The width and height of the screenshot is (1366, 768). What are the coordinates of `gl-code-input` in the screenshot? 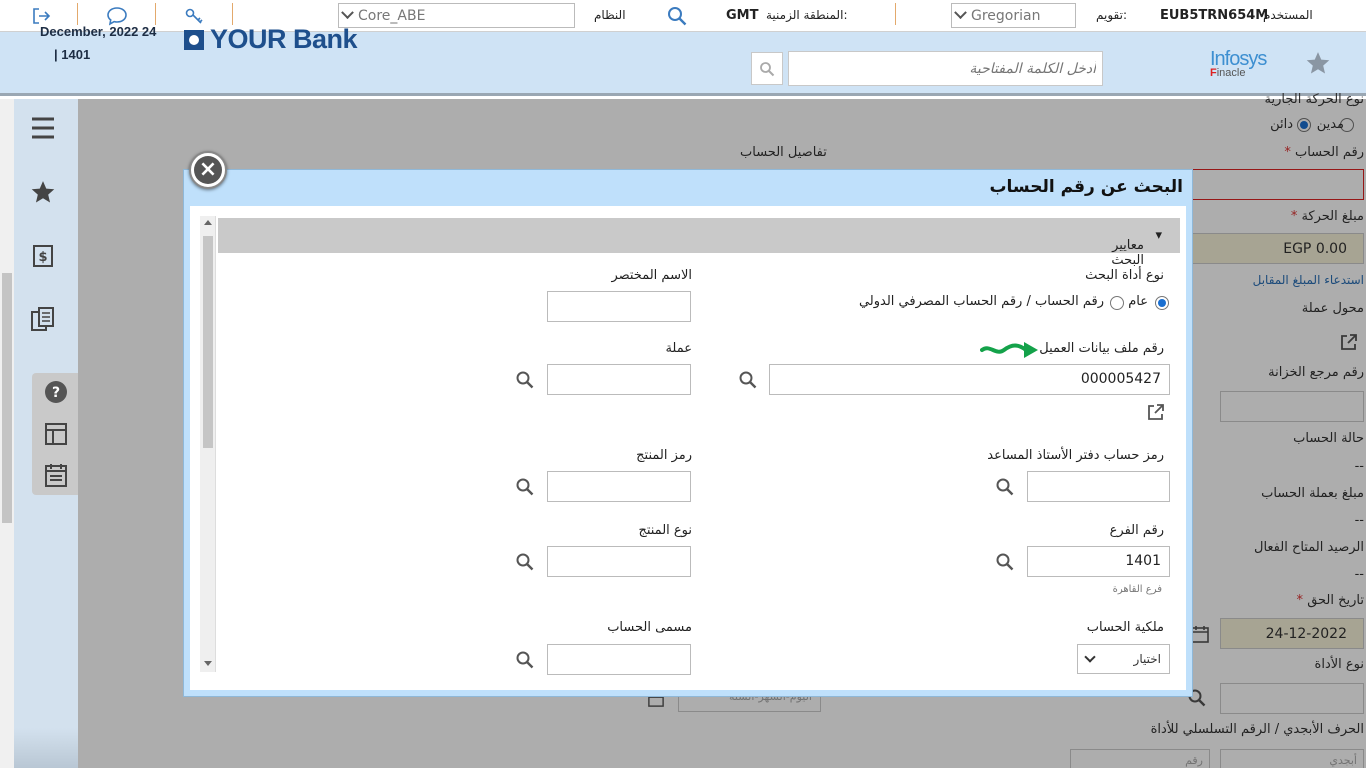 It's located at (1098, 486).